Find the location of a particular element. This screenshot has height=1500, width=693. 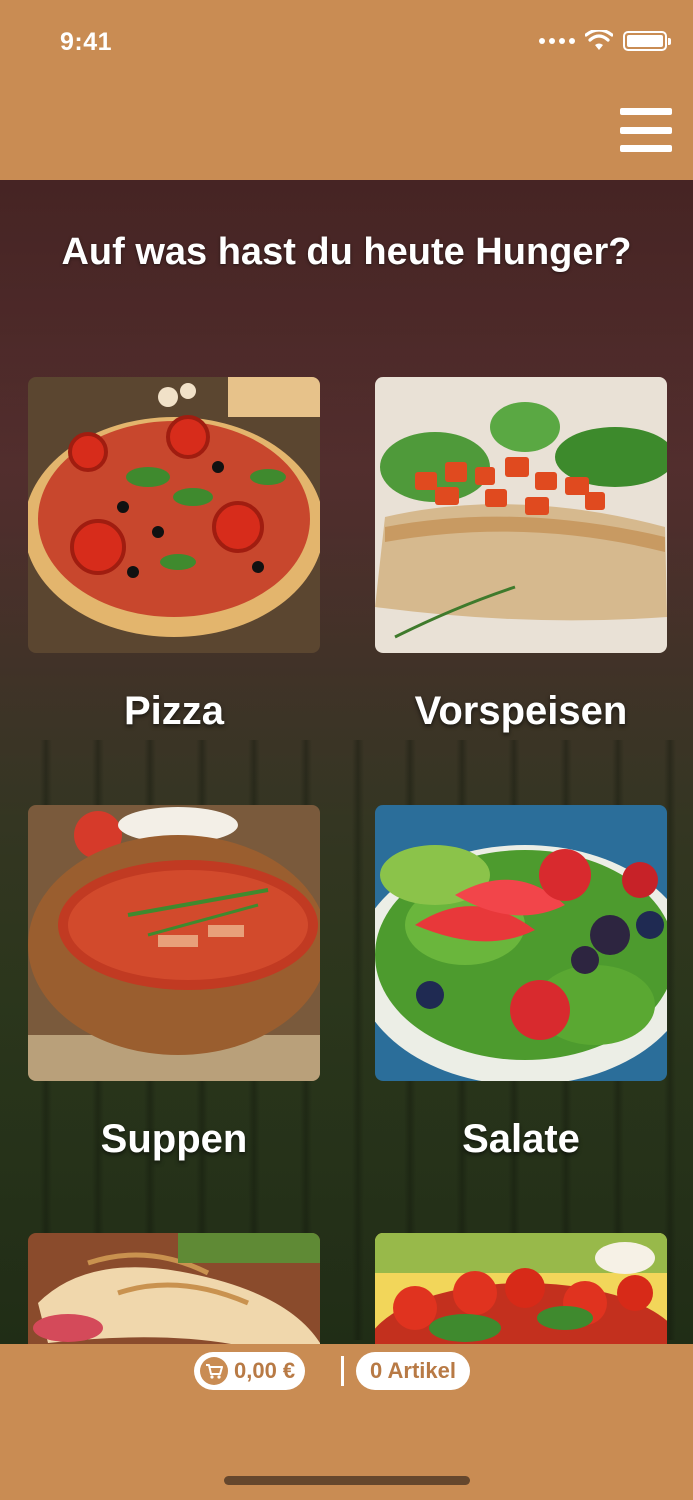

category-label-pizza: Pizza is located at coordinates (174, 711).